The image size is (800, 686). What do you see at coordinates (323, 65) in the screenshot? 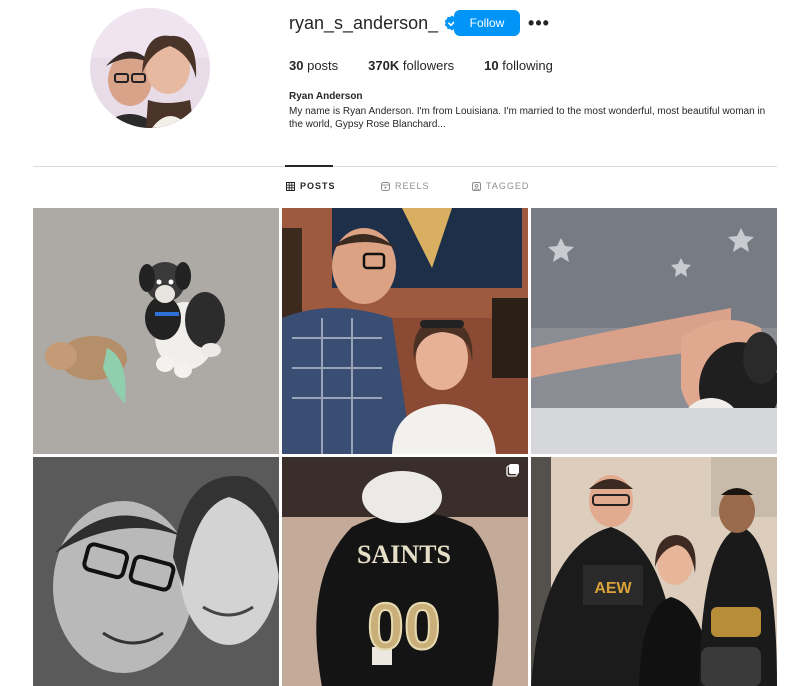
I see `posts-label: posts` at bounding box center [323, 65].